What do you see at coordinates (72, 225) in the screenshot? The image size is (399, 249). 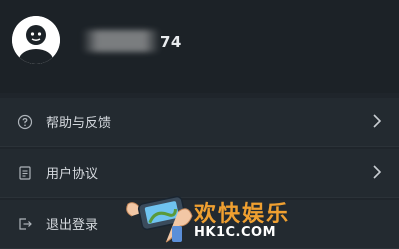 I see `menu-item-label: 退出登录` at bounding box center [72, 225].